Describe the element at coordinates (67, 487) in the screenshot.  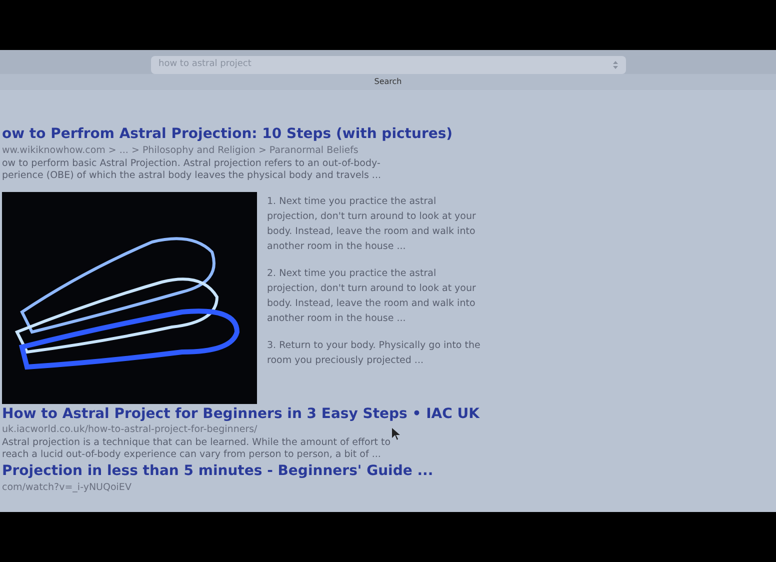
I see `result-url: com/watch?v=_i-yNUQoiEV` at that location.